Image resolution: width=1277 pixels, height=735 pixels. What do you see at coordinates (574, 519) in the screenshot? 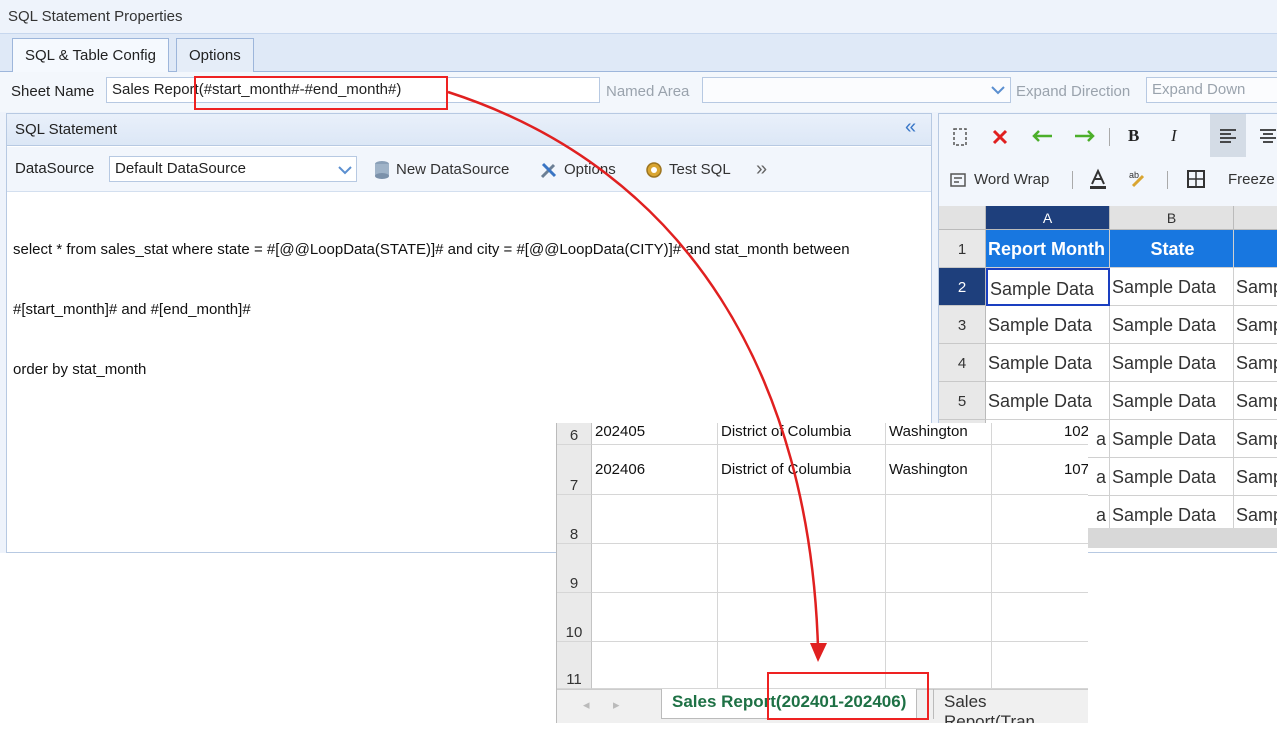
I see `row-header: 8` at bounding box center [574, 519].